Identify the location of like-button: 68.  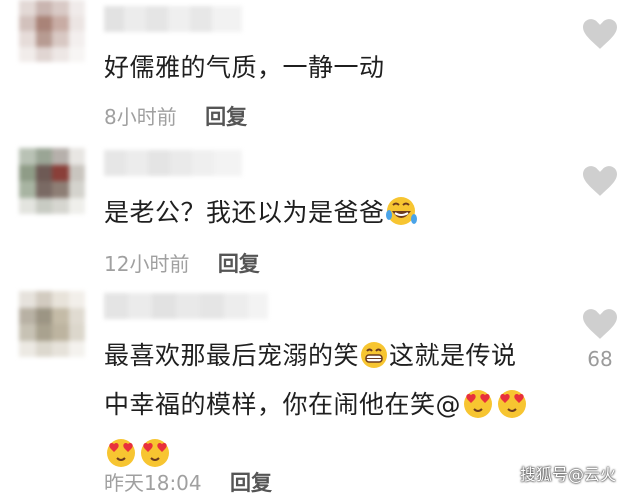
(600, 340).